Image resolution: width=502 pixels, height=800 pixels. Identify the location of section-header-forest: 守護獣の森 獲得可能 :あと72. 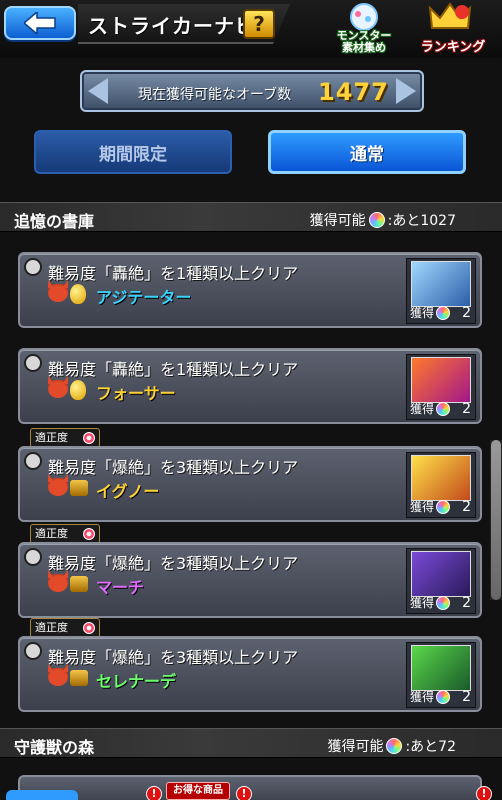
(251, 743).